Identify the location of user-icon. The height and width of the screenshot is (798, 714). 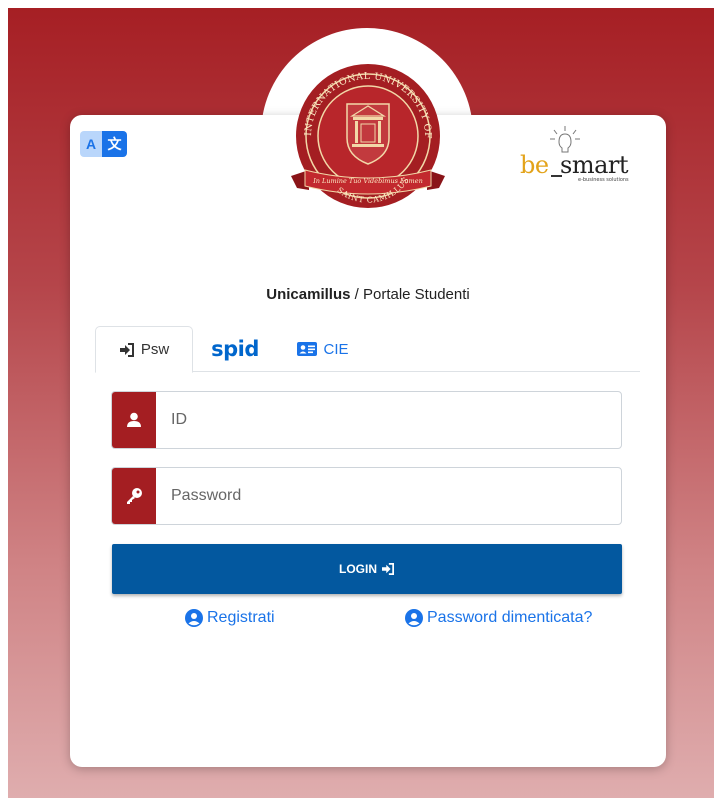
(134, 420).